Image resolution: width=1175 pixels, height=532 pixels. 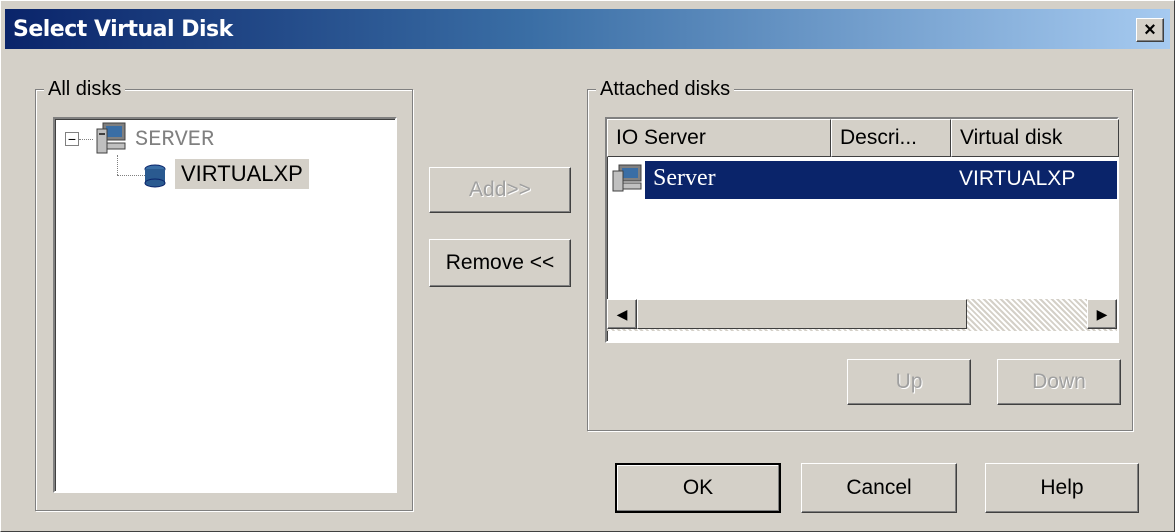 I want to click on all-disks-label: All disks, so click(x=85, y=89).